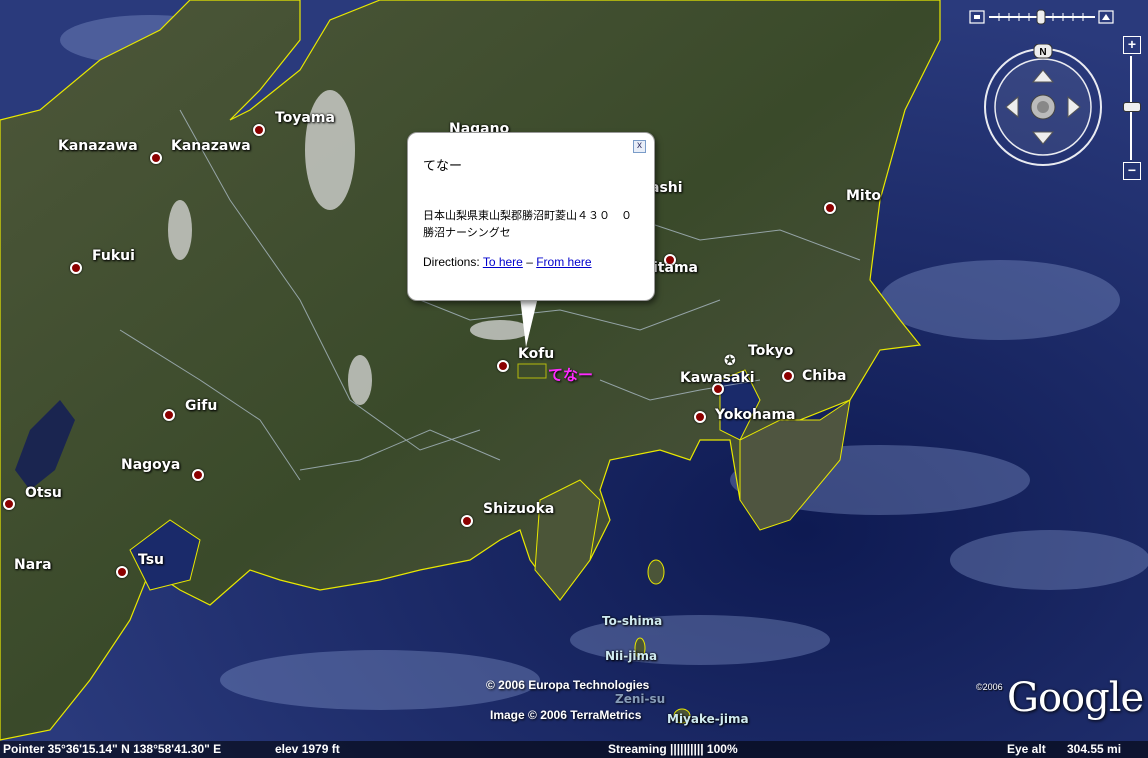  I want to click on elevation: elev 1979 ft, so click(307, 749).